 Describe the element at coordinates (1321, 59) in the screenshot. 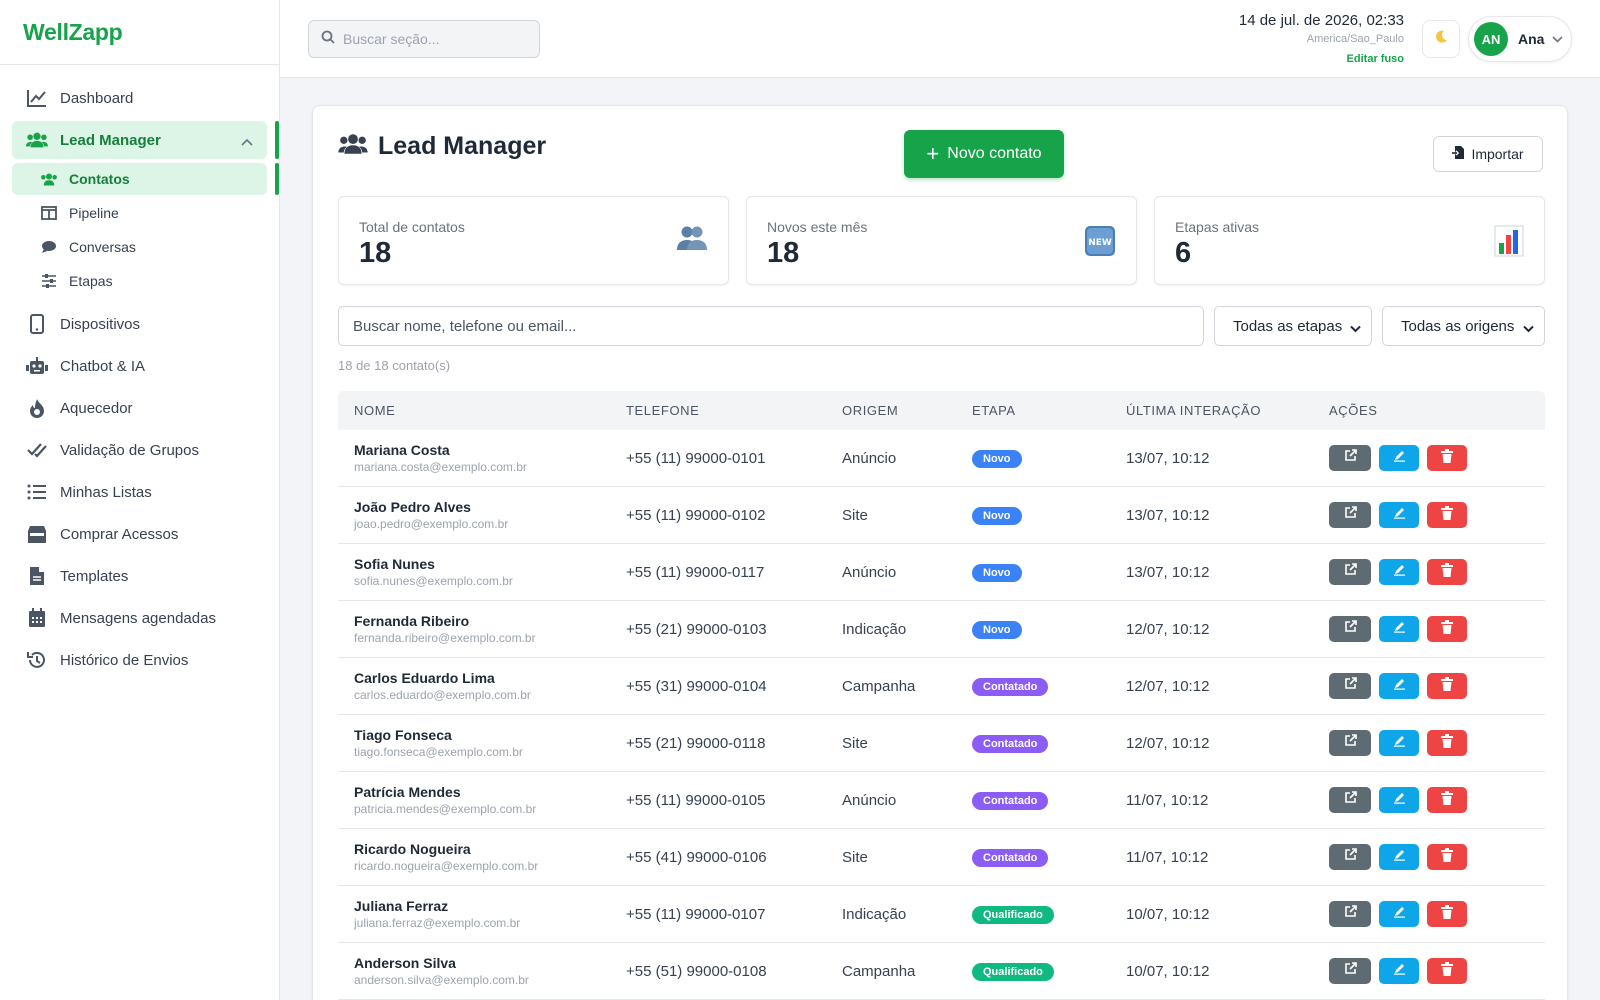

I see `edit-timezone-link: Editar fuso` at that location.